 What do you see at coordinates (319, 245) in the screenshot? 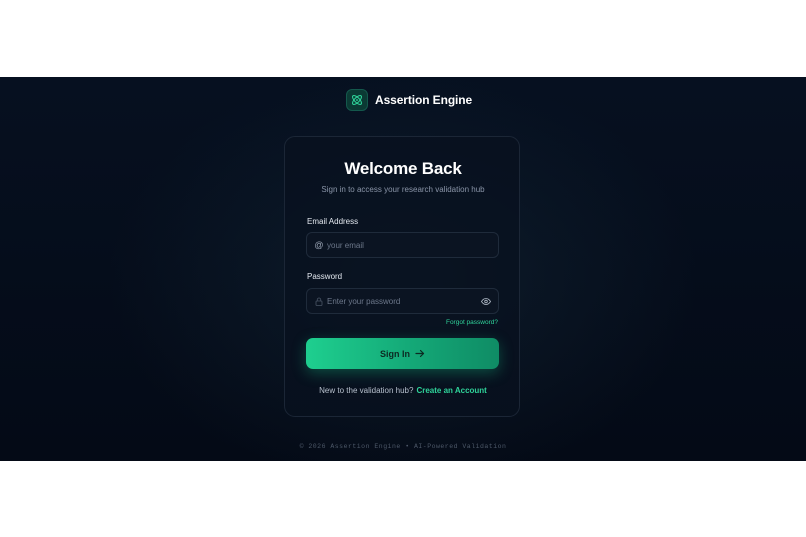
I see `at-sign-icon: @` at bounding box center [319, 245].